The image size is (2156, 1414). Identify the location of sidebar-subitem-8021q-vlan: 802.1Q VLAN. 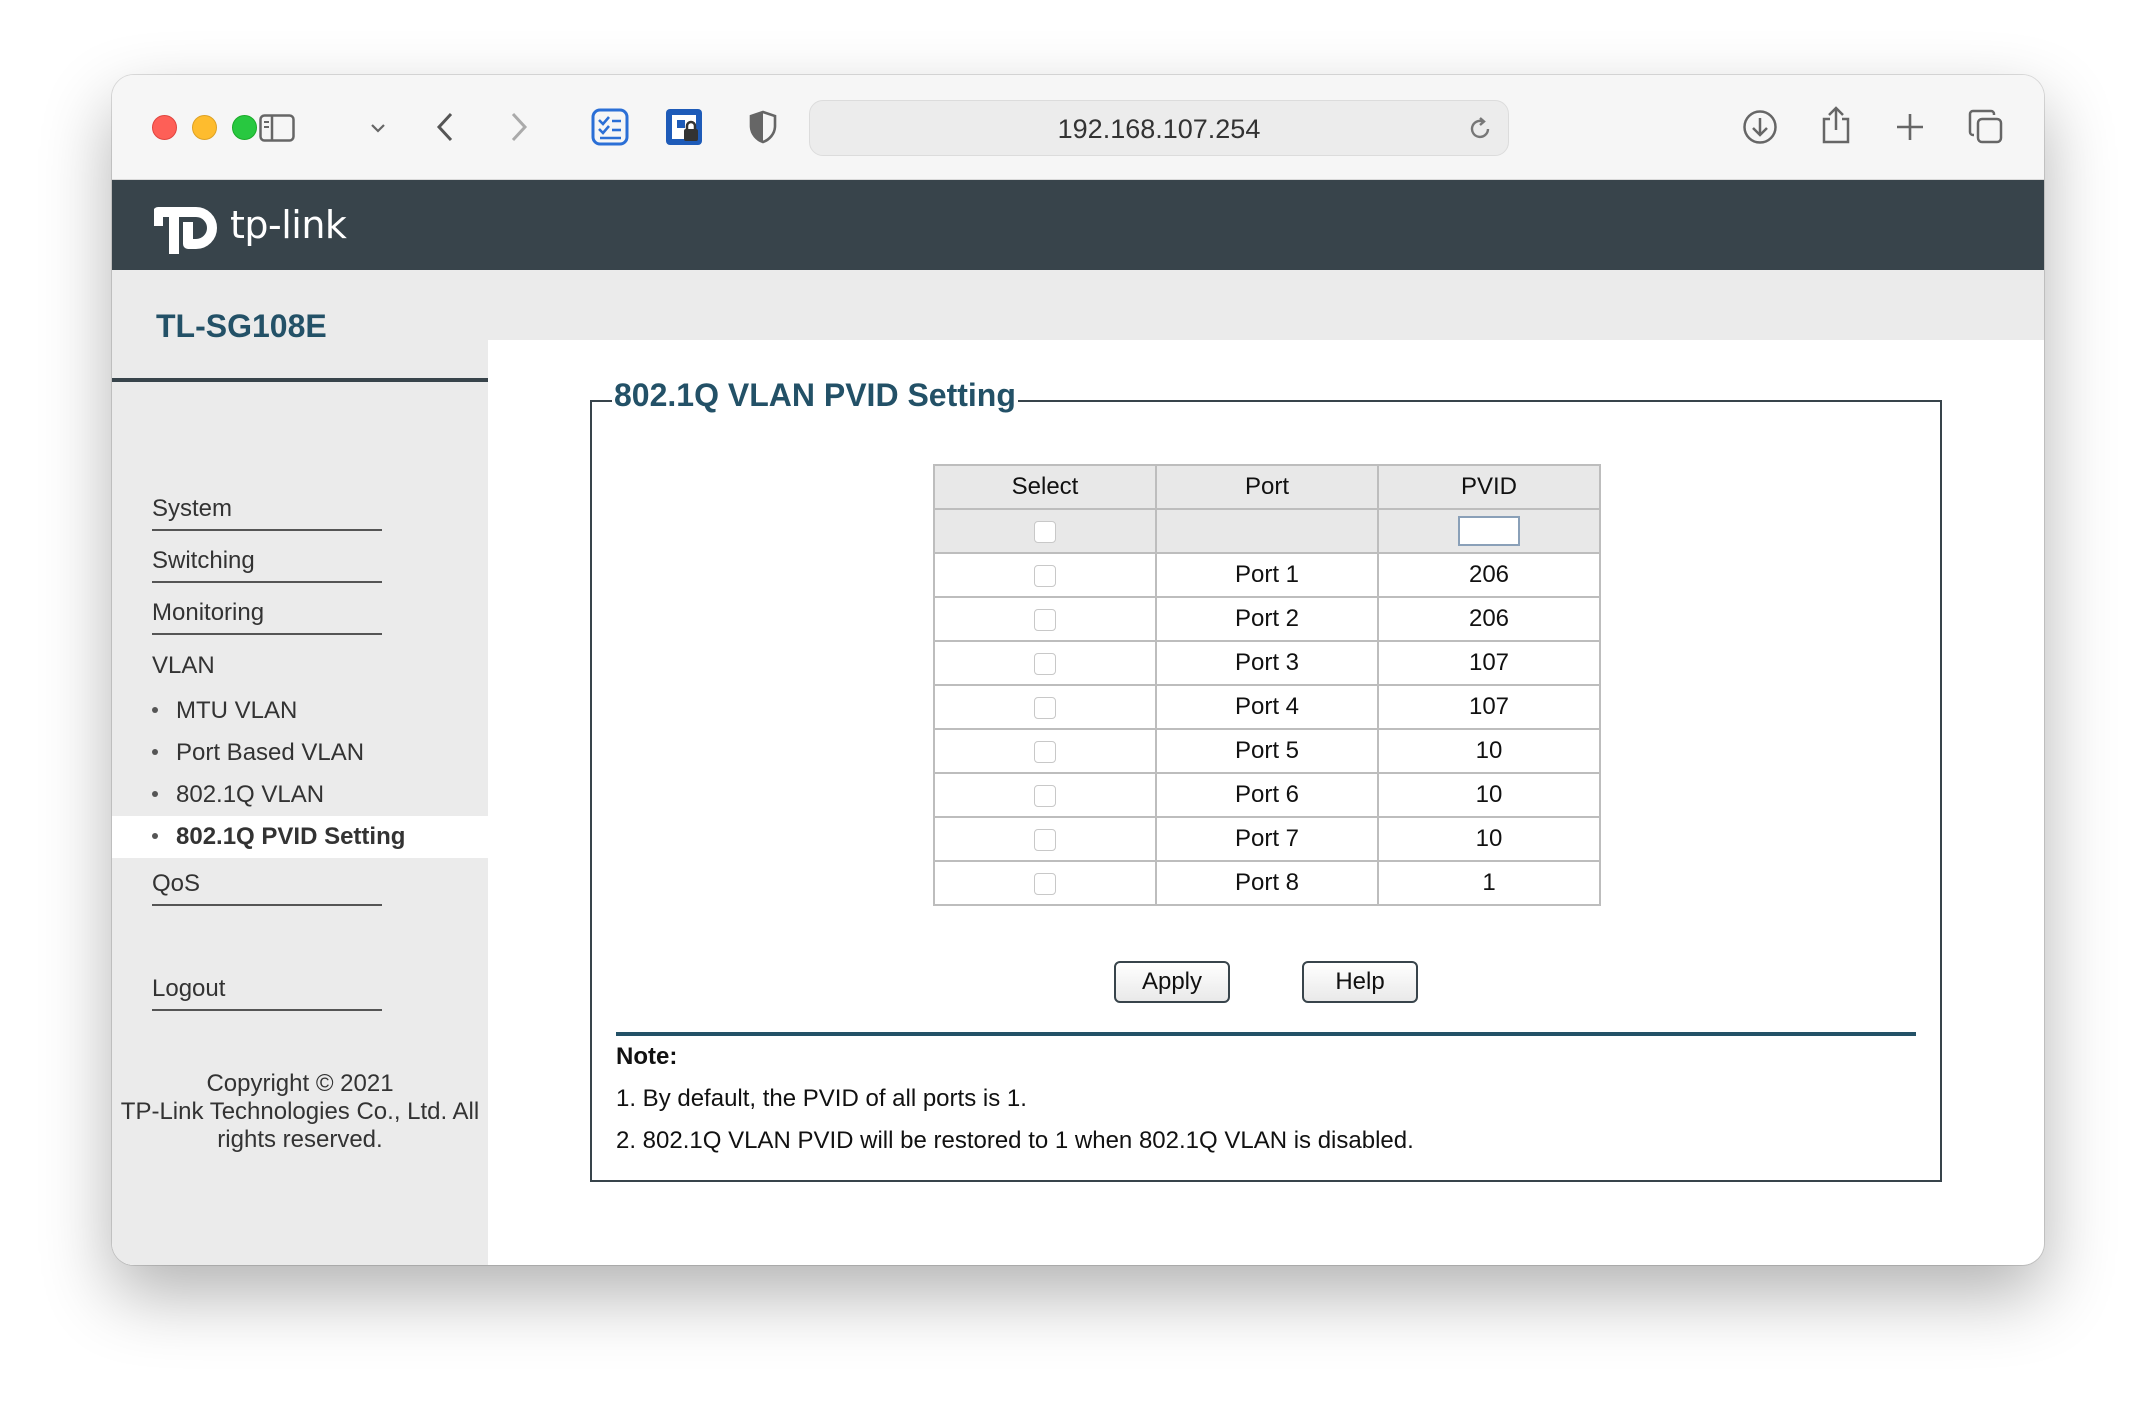
(300, 795).